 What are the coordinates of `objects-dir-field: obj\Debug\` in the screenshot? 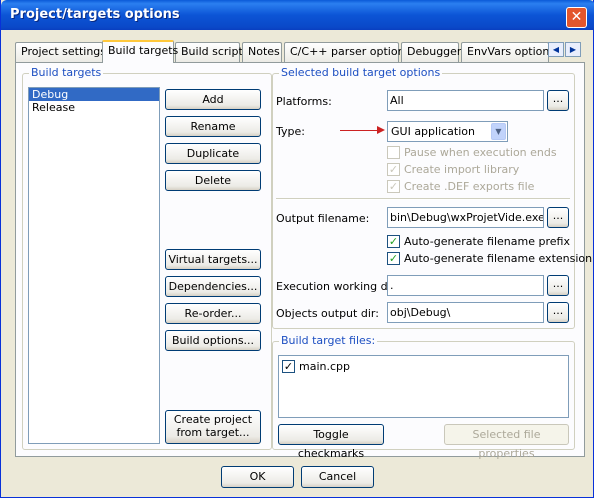 It's located at (465, 312).